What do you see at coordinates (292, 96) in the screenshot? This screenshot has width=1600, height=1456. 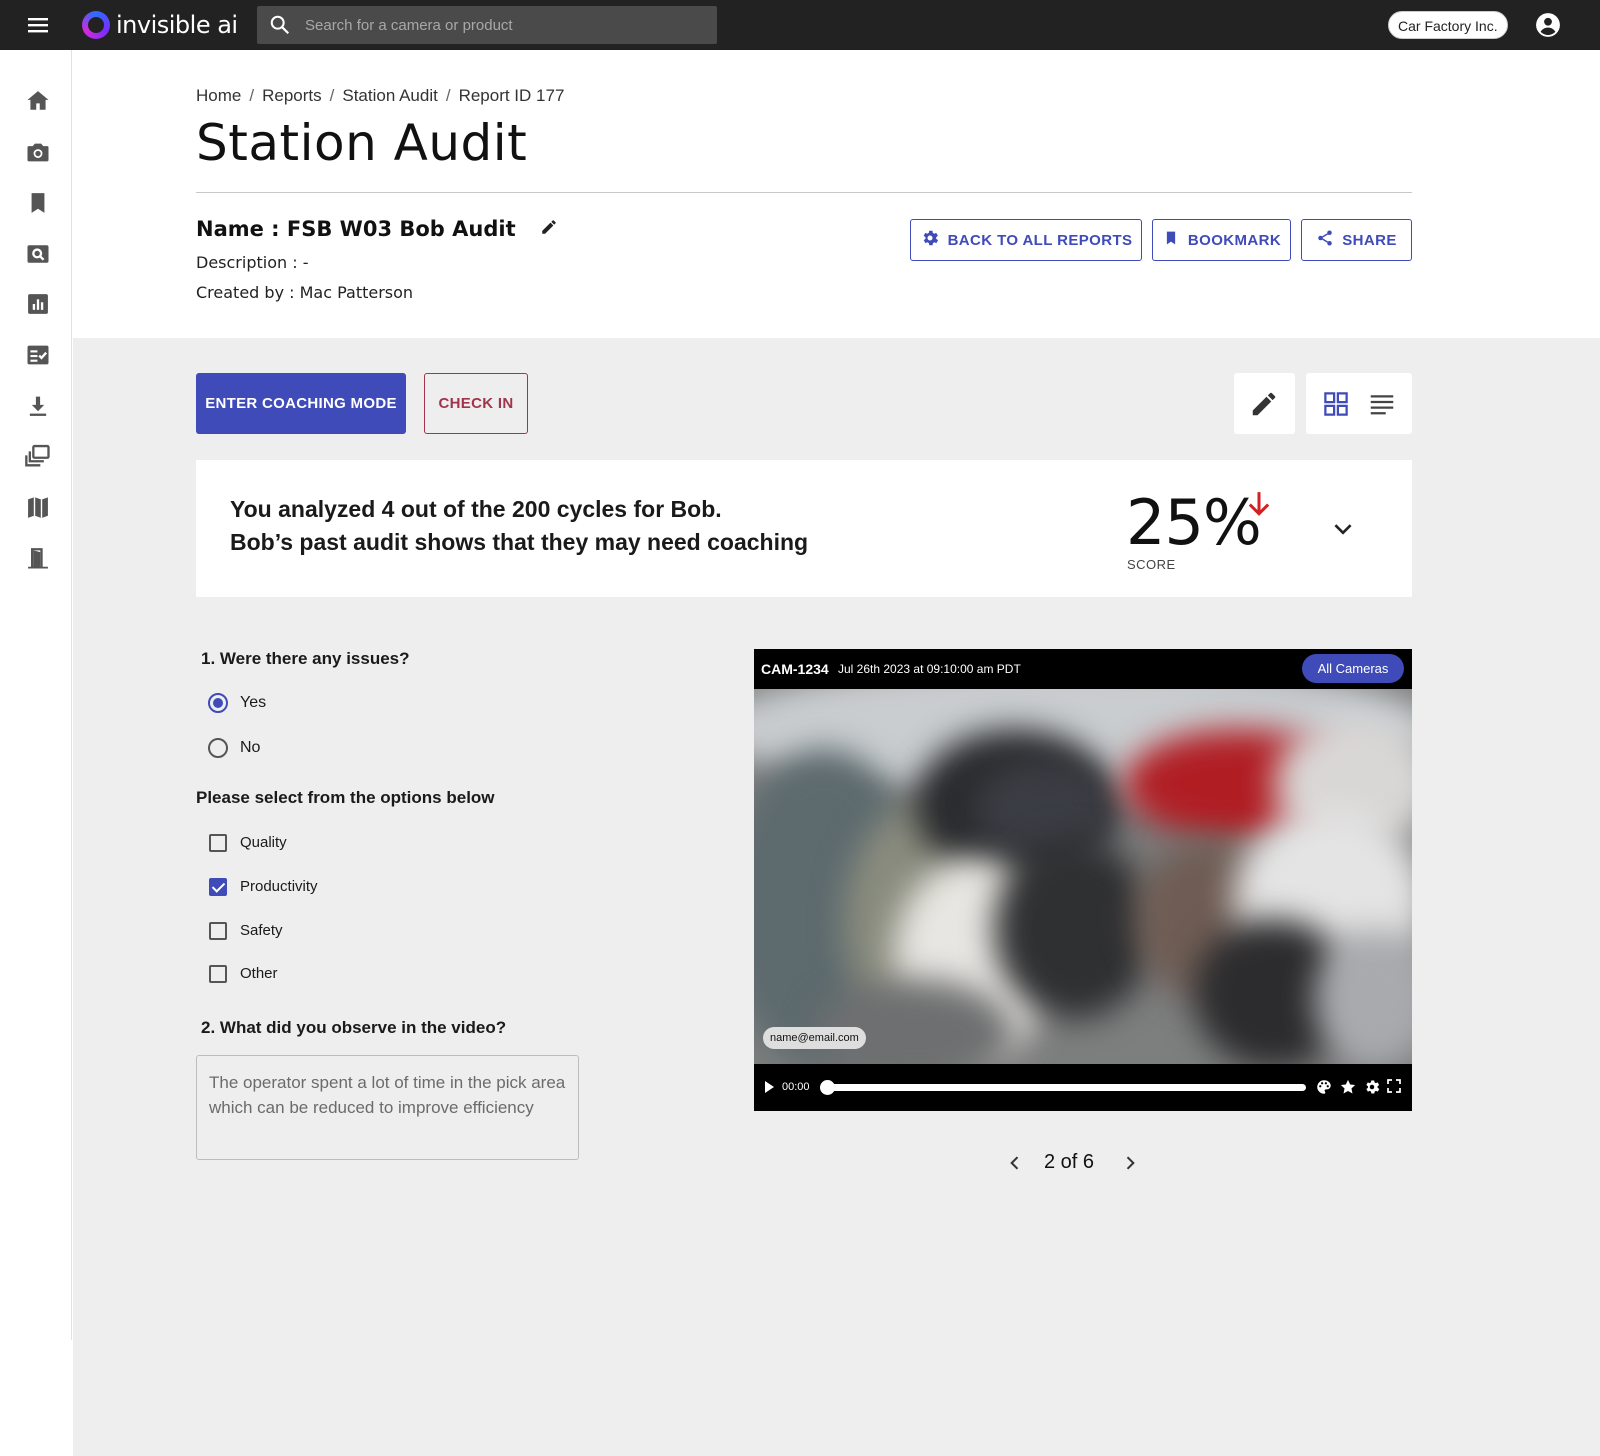 I see `breadcrumb-reports: Reports` at bounding box center [292, 96].